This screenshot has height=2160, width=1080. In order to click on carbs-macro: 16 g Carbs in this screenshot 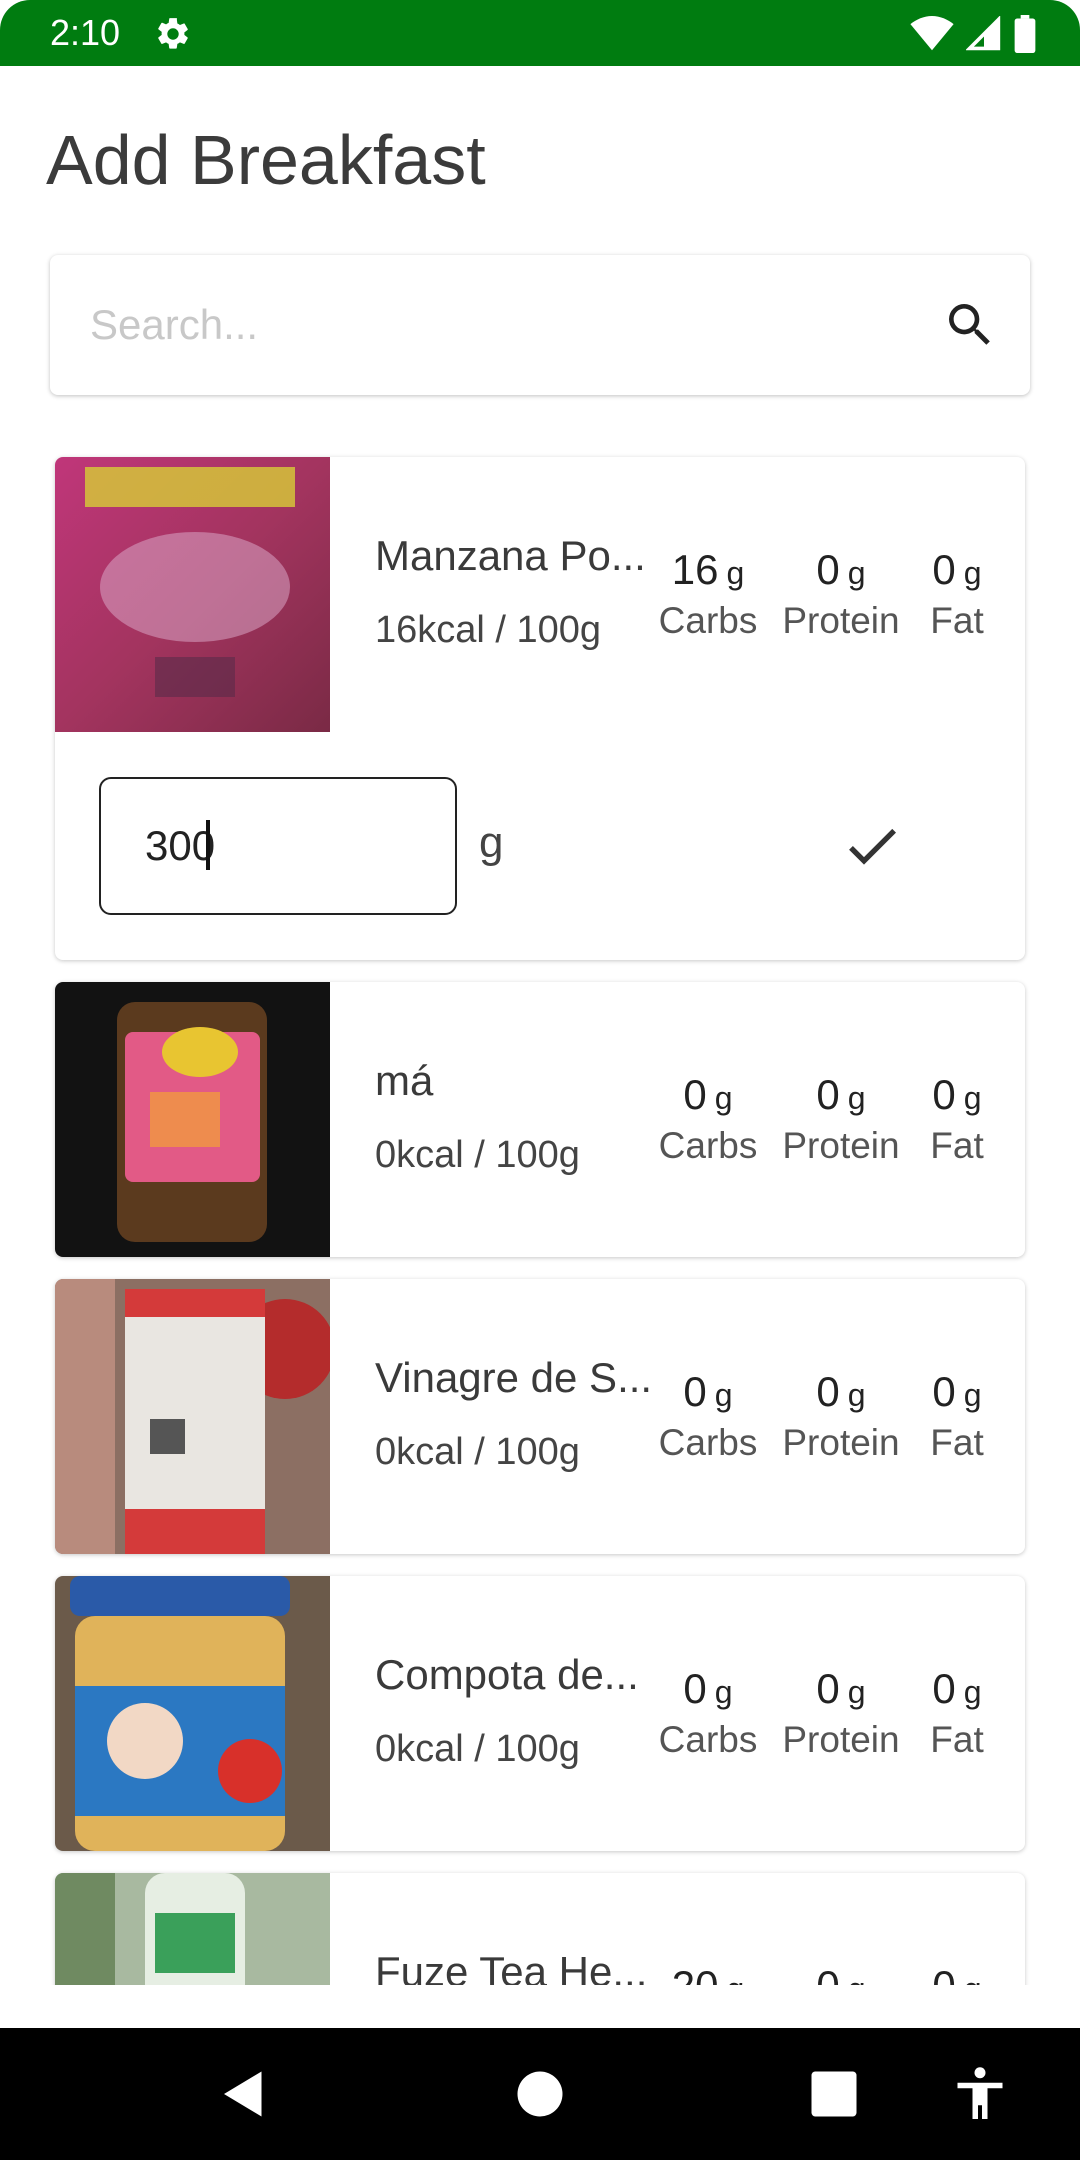, I will do `click(708, 594)`.